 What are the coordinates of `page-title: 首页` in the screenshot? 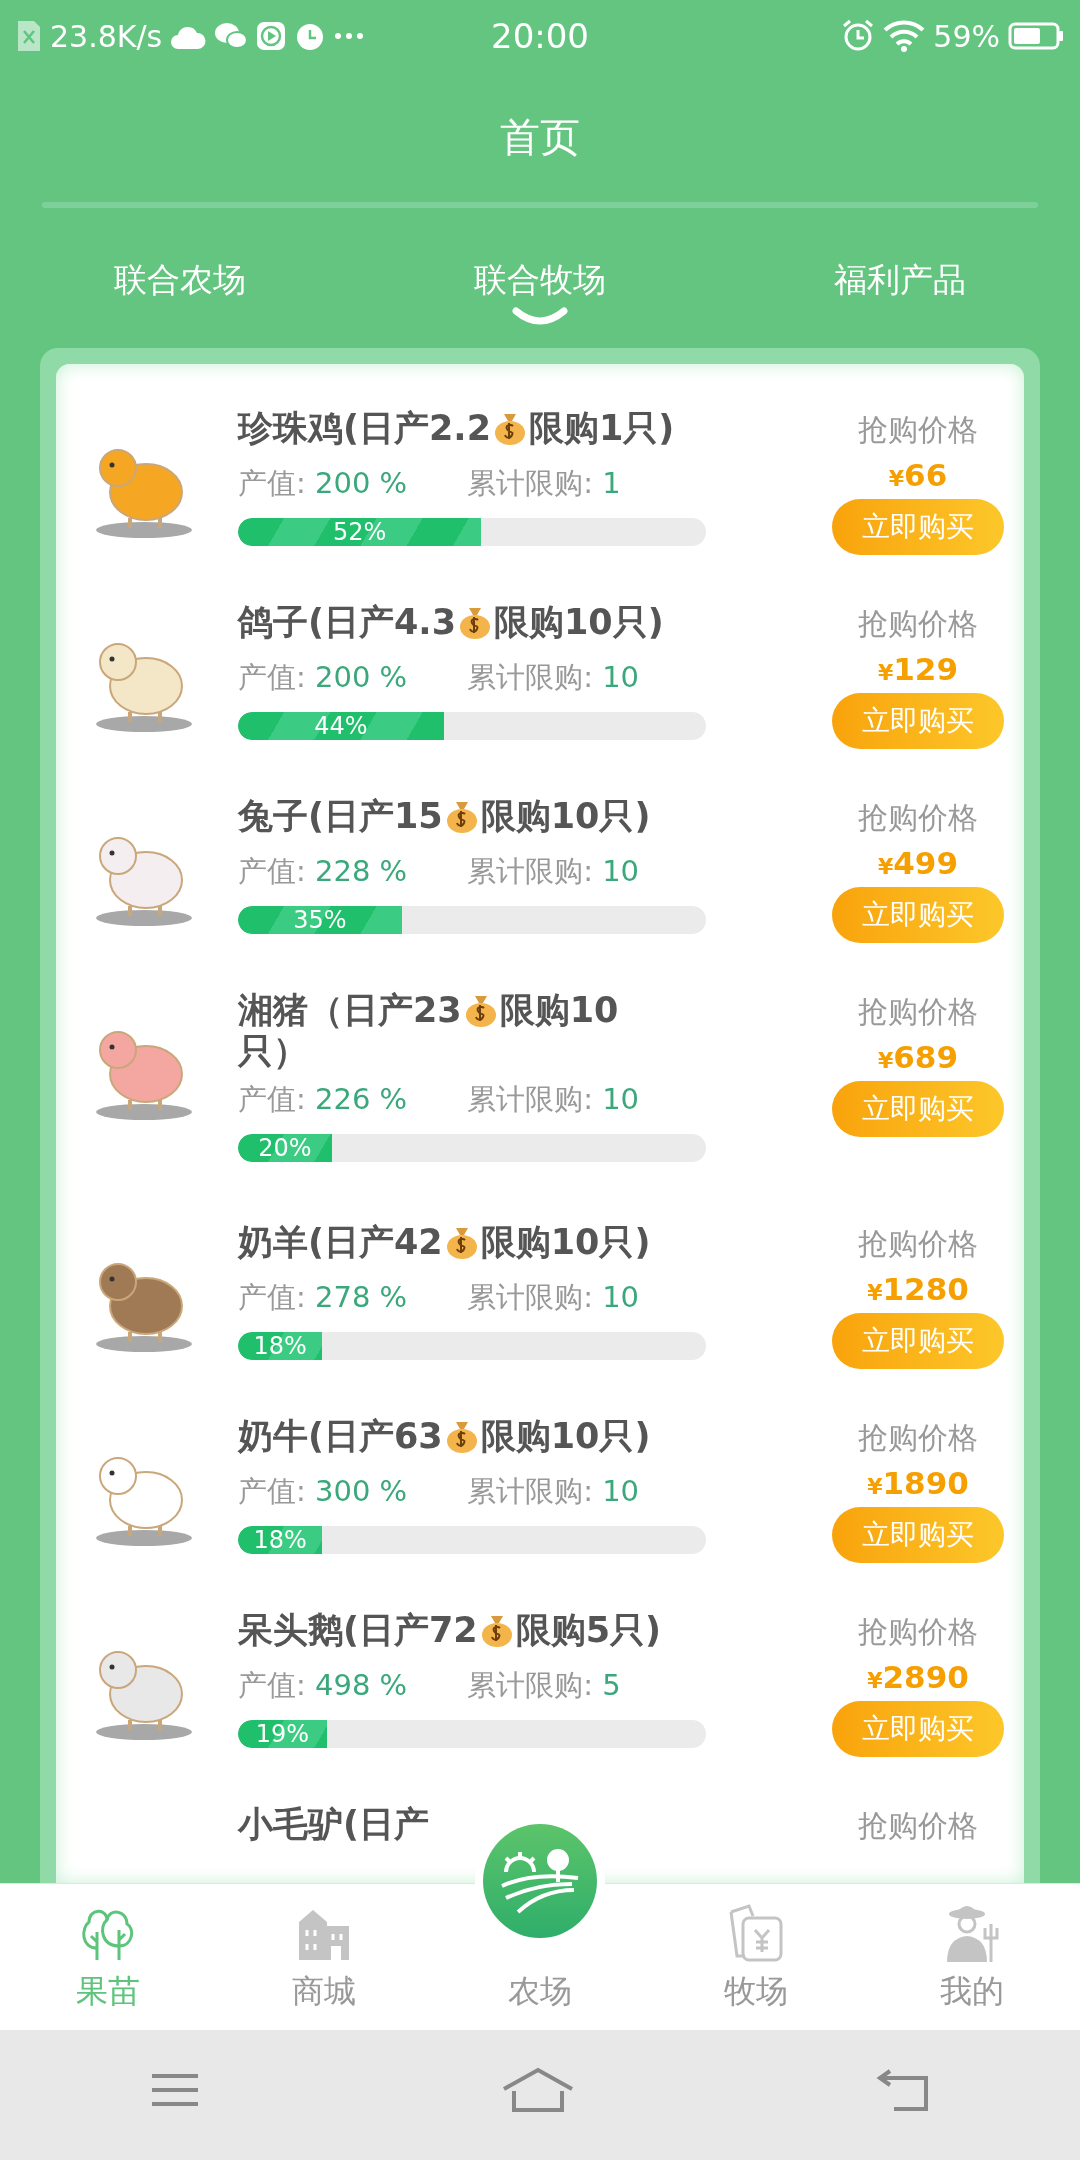 It's located at (540, 137).